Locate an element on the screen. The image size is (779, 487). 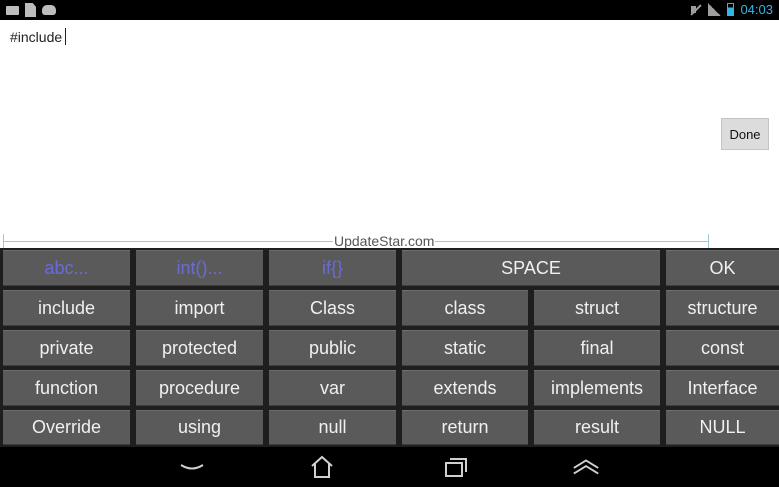
watermark-text: UpdateStar.com is located at coordinates (384, 241).